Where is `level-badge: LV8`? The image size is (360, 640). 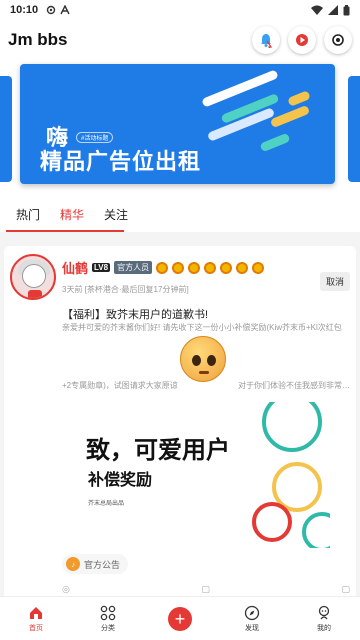 level-badge: LV8 is located at coordinates (101, 267).